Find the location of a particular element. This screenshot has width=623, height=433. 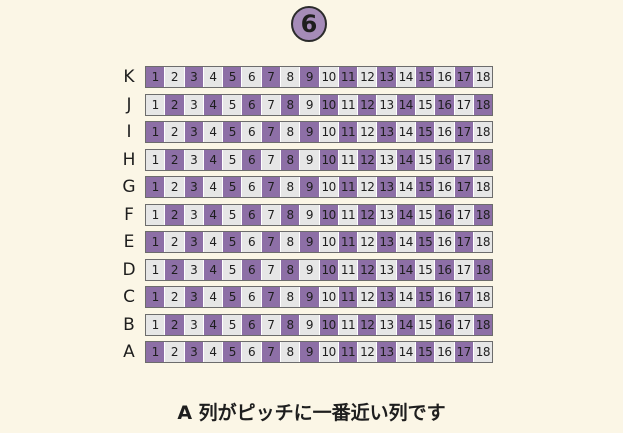

seat-e-15: 15 is located at coordinates (425, 242).